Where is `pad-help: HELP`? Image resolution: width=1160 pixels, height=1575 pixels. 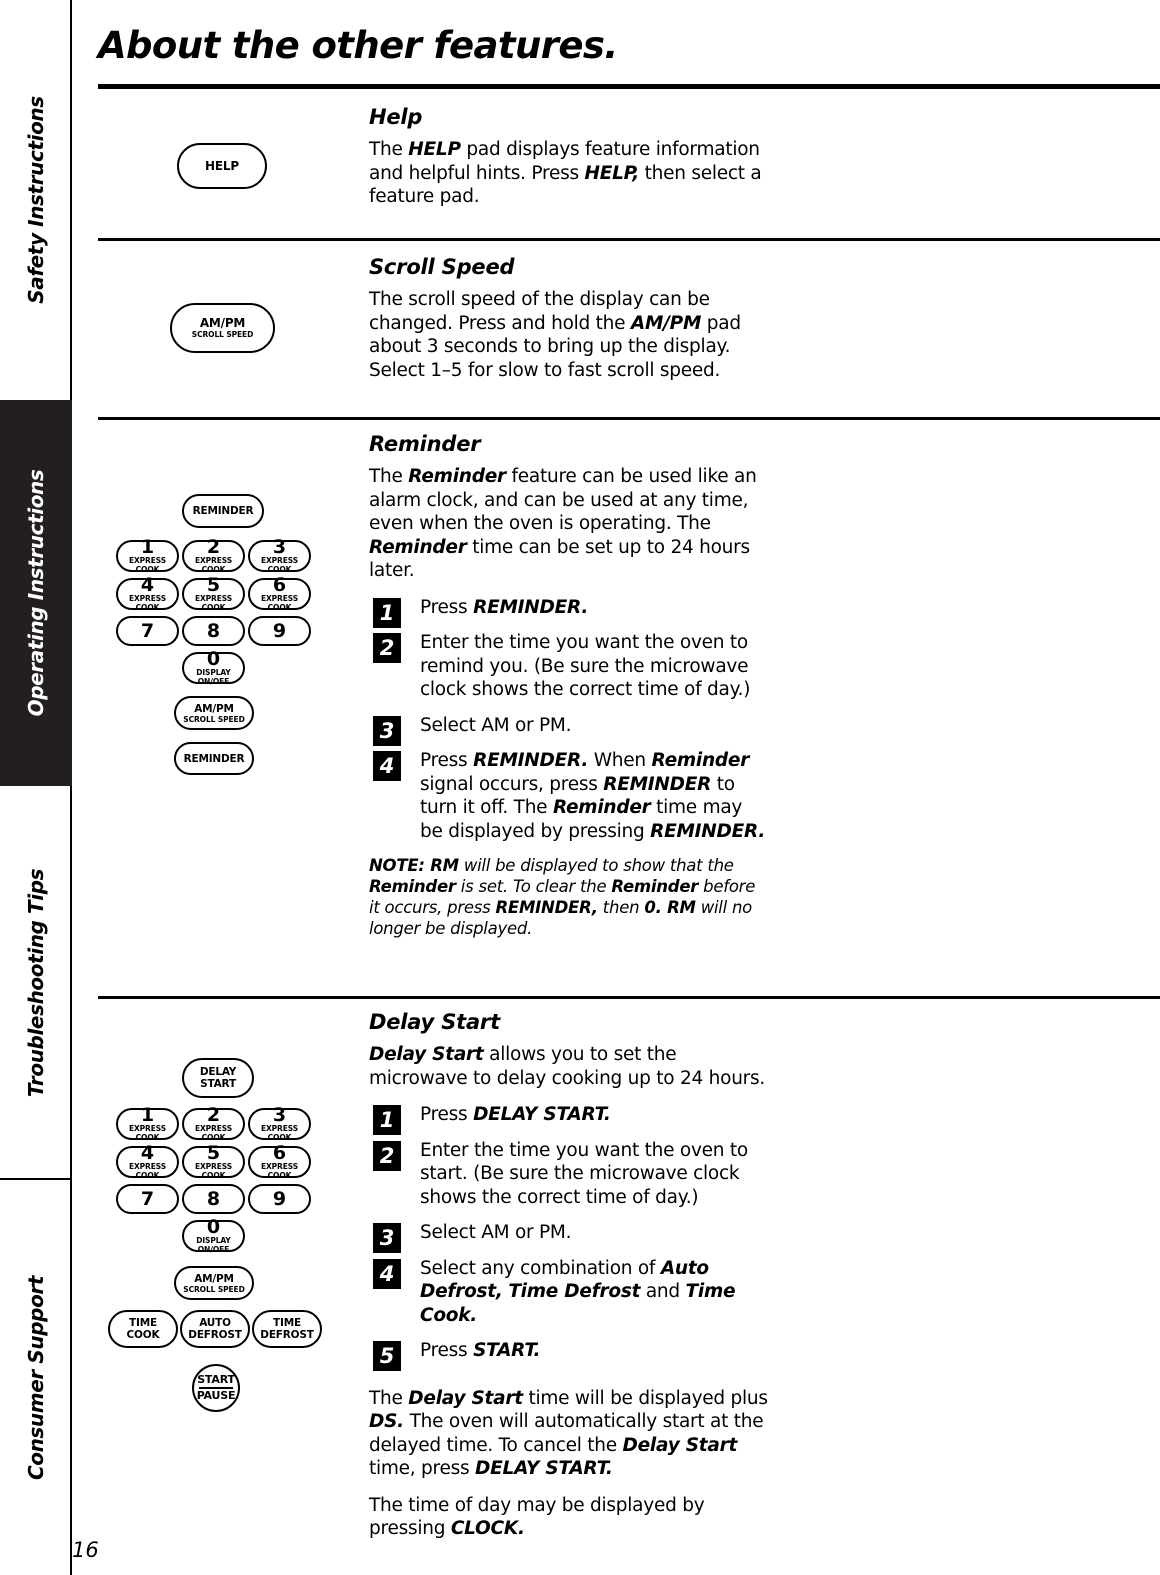
pad-help: HELP is located at coordinates (222, 166).